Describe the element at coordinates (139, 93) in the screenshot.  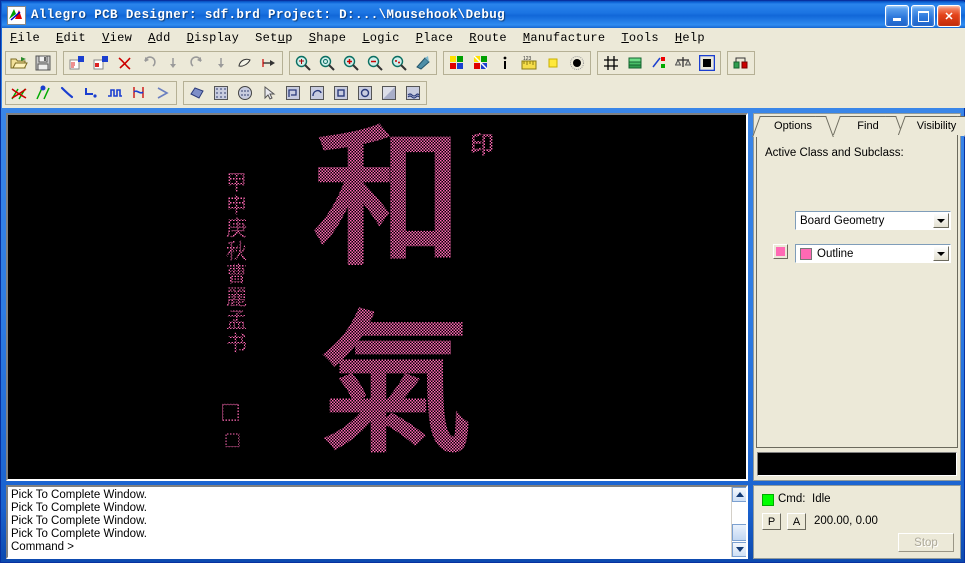
I see `slide-icon` at that location.